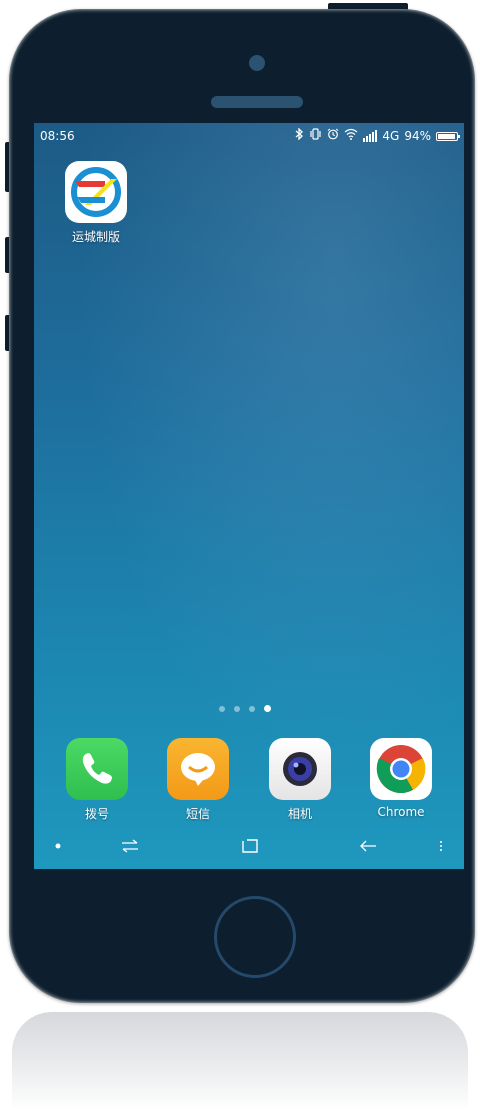  I want to click on status-icons: 4G 94%, so click(377, 136).